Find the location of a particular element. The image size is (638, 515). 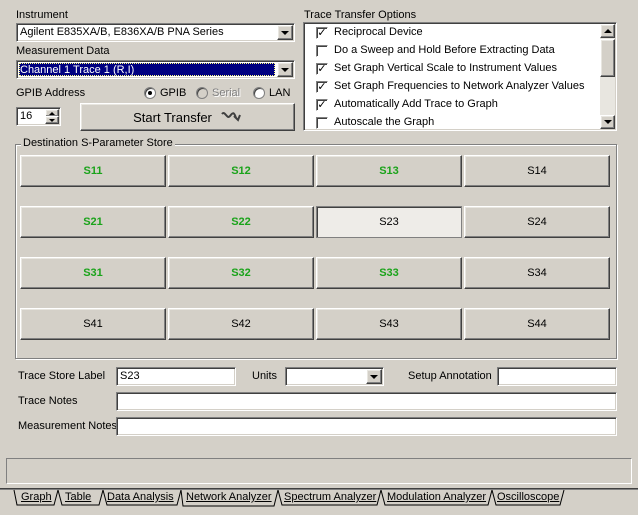

s24-label: S24 is located at coordinates (537, 222).